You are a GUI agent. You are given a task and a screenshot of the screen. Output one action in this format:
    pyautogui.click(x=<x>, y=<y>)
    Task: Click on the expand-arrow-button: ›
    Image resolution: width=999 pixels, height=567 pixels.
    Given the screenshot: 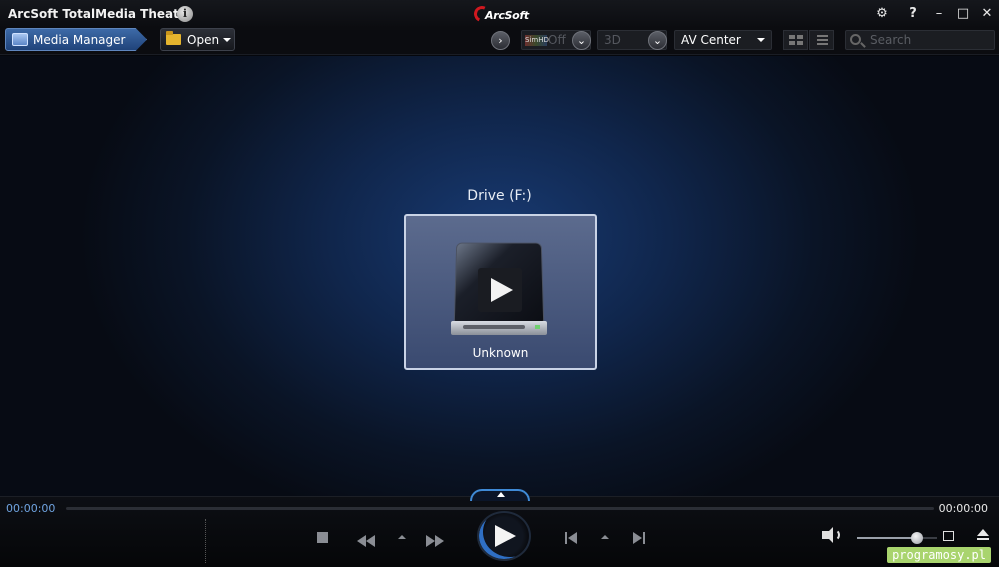 What is the action you would take?
    pyautogui.click(x=500, y=40)
    